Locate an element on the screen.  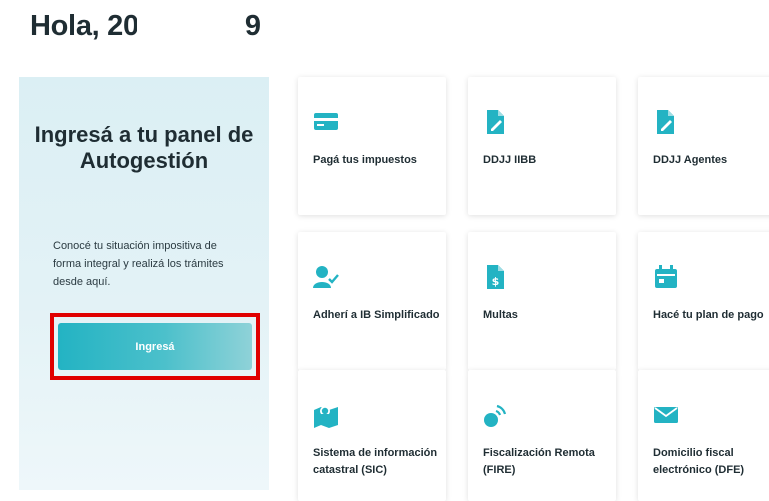
card-multas: $ Multas is located at coordinates (542, 301).